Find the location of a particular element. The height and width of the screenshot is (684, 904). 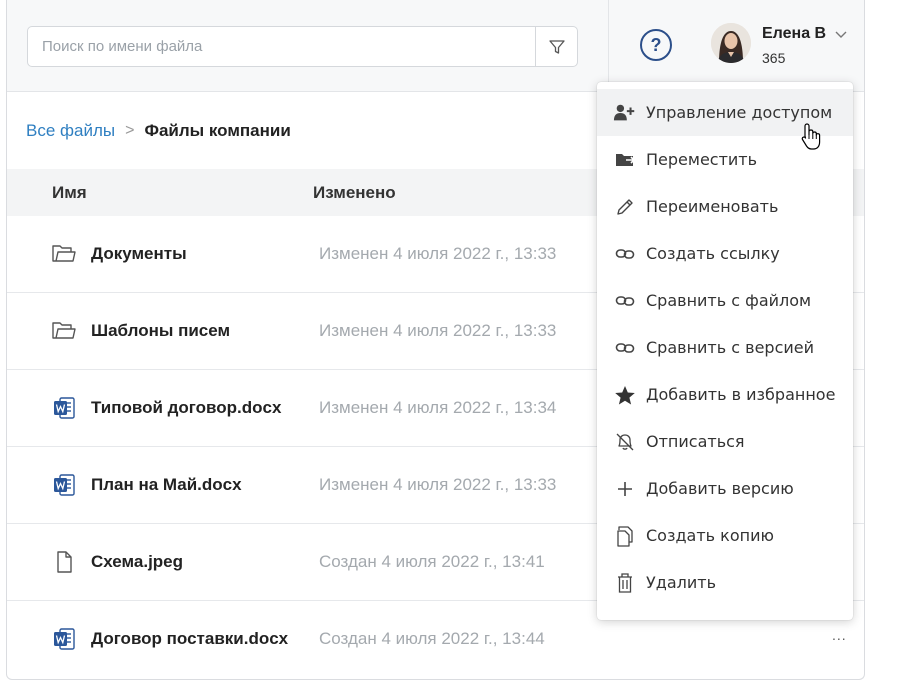

menu-item-add-favorite: Добавить в избранное is located at coordinates (725, 394).